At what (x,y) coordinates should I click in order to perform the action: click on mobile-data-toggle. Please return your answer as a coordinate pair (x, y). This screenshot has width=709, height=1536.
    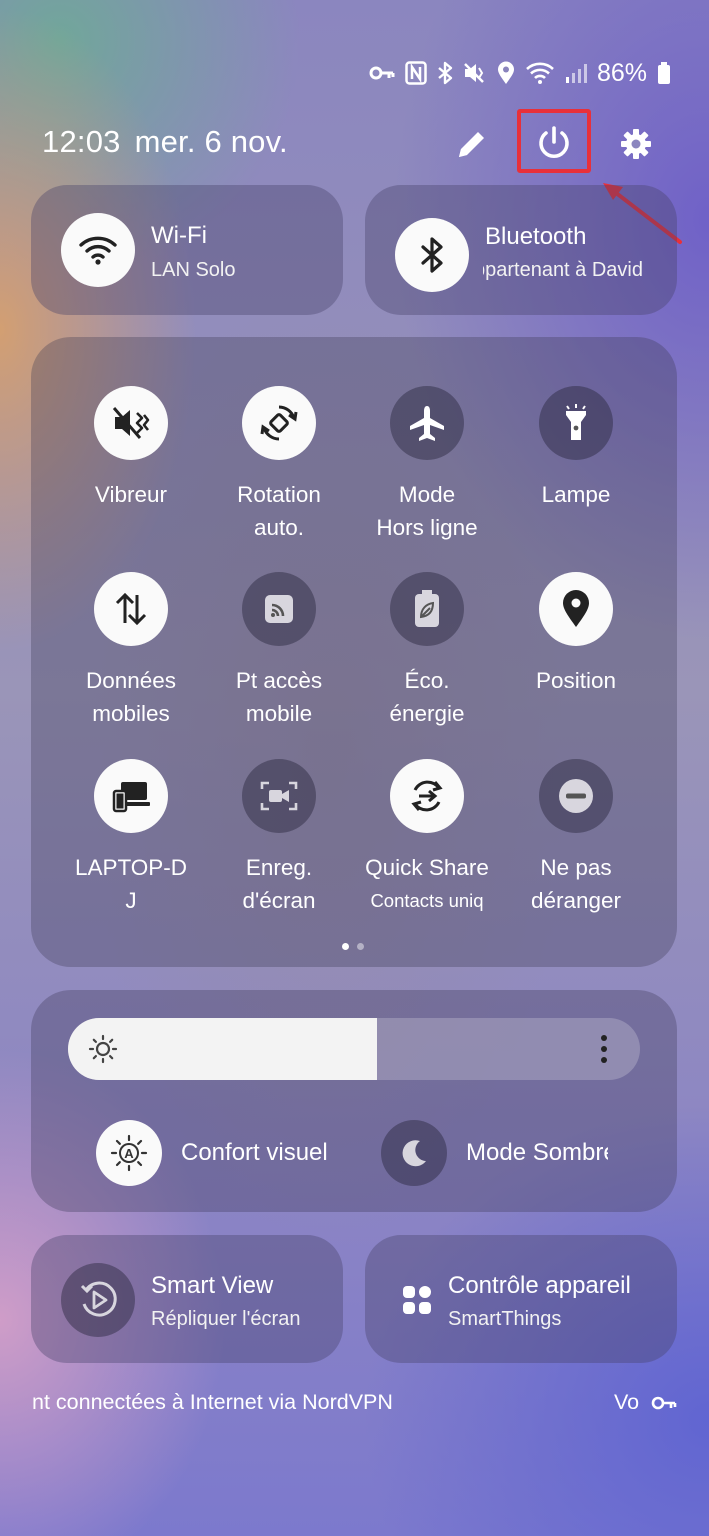
    Looking at the image, I should click on (131, 609).